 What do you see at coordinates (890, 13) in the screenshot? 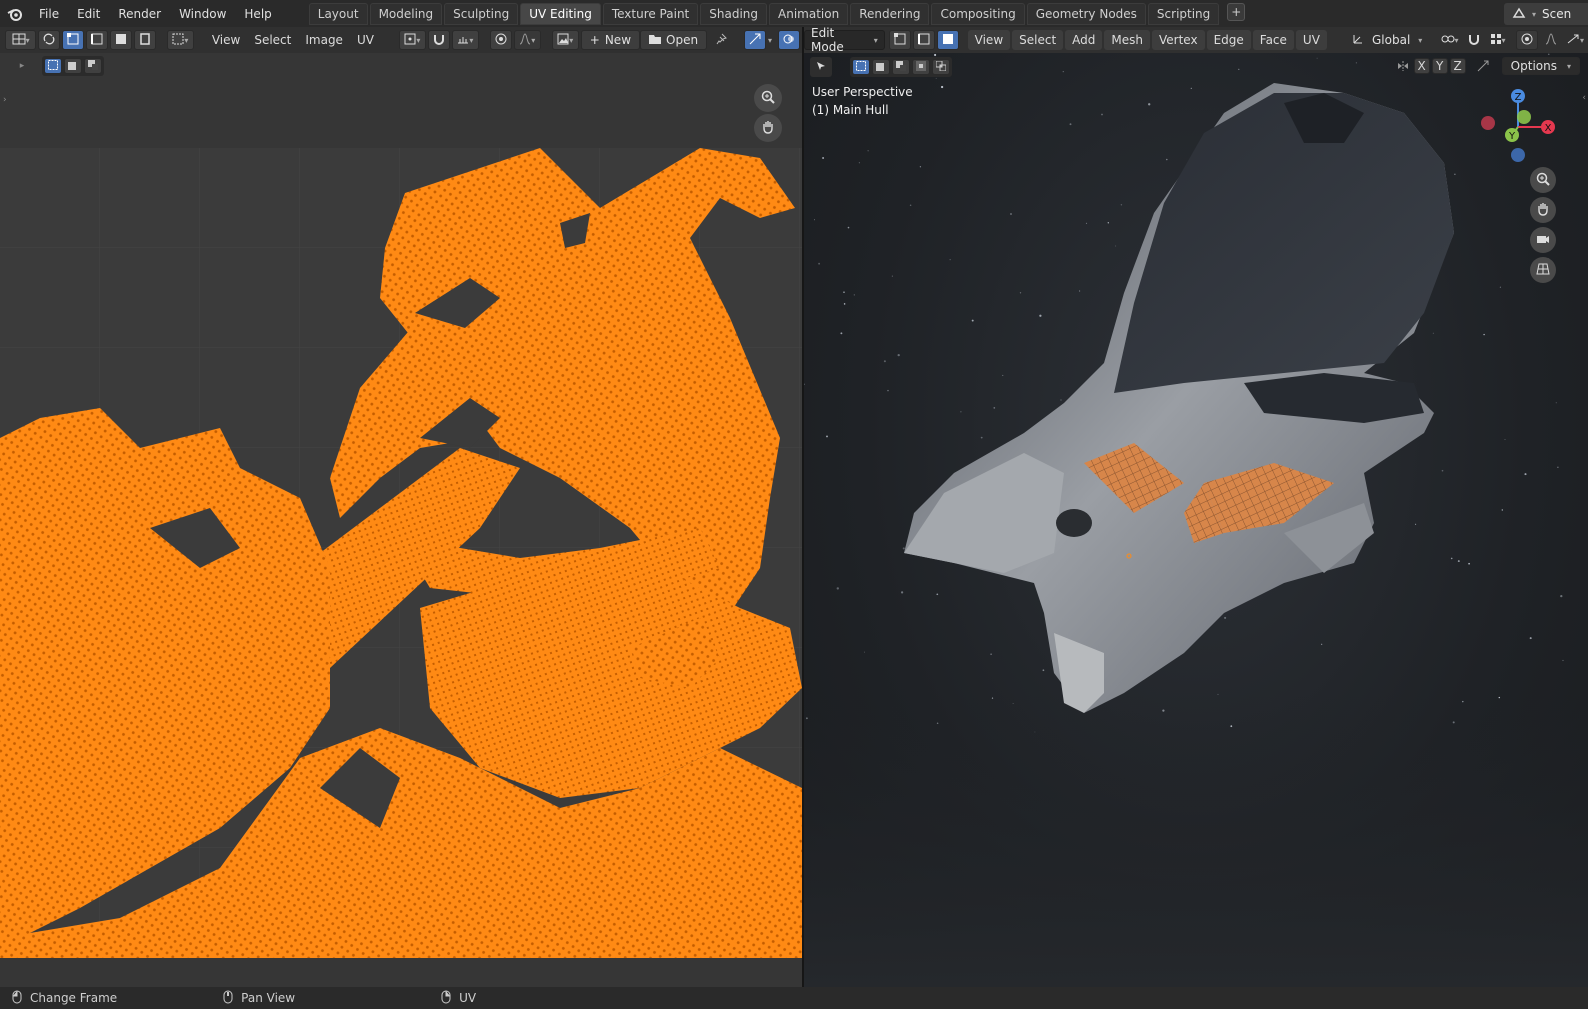
I see `tab-rendering: Rendering` at bounding box center [890, 13].